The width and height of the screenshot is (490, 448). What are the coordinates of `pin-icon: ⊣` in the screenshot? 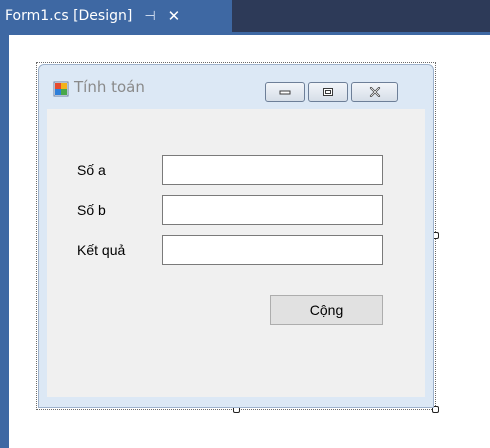 It's located at (149, 16).